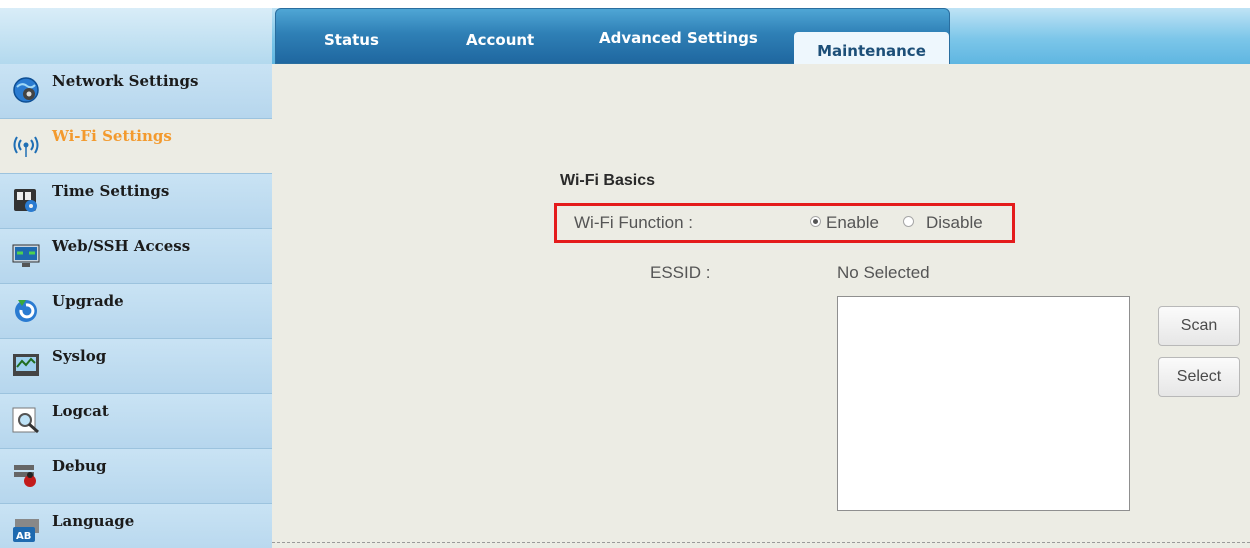 The height and width of the screenshot is (548, 1250). What do you see at coordinates (1199, 377) in the screenshot?
I see `select-button: Select` at bounding box center [1199, 377].